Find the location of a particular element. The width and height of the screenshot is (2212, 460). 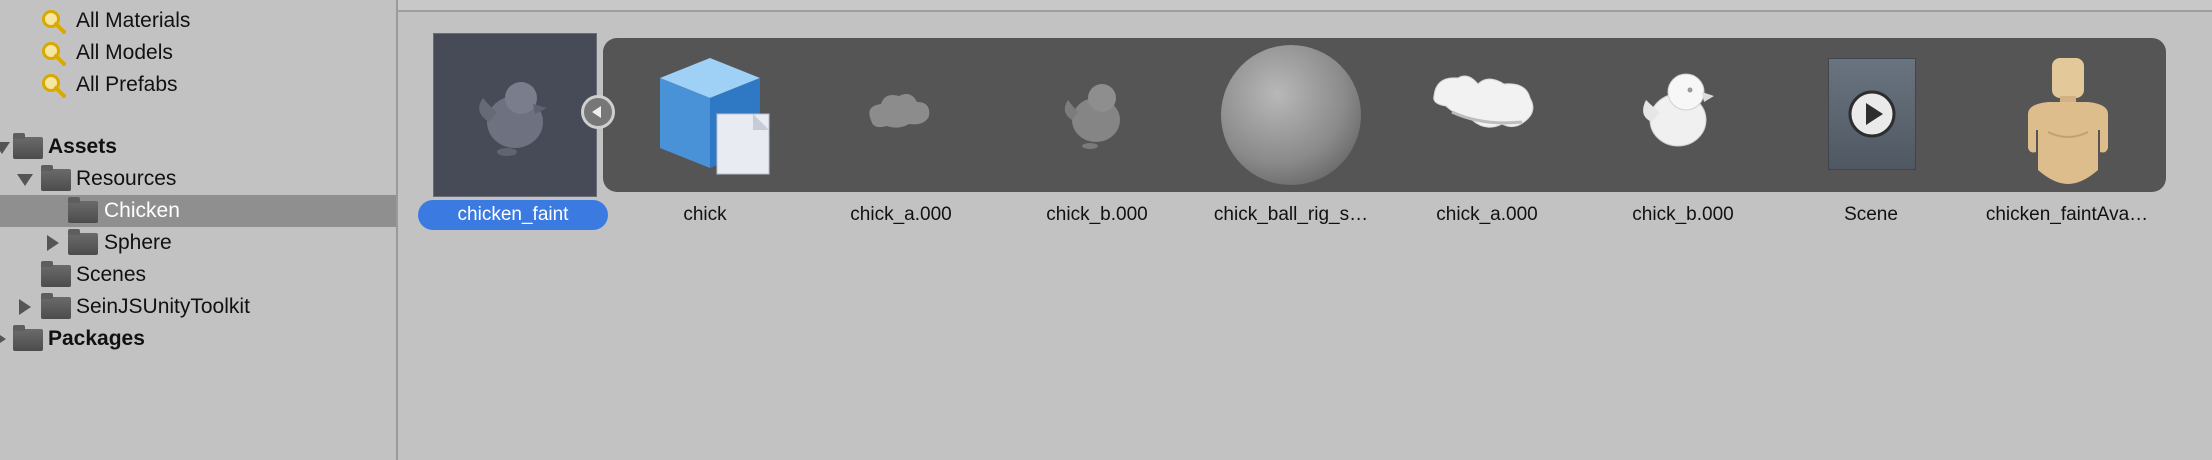

tree-item-label: Resources is located at coordinates (126, 178).